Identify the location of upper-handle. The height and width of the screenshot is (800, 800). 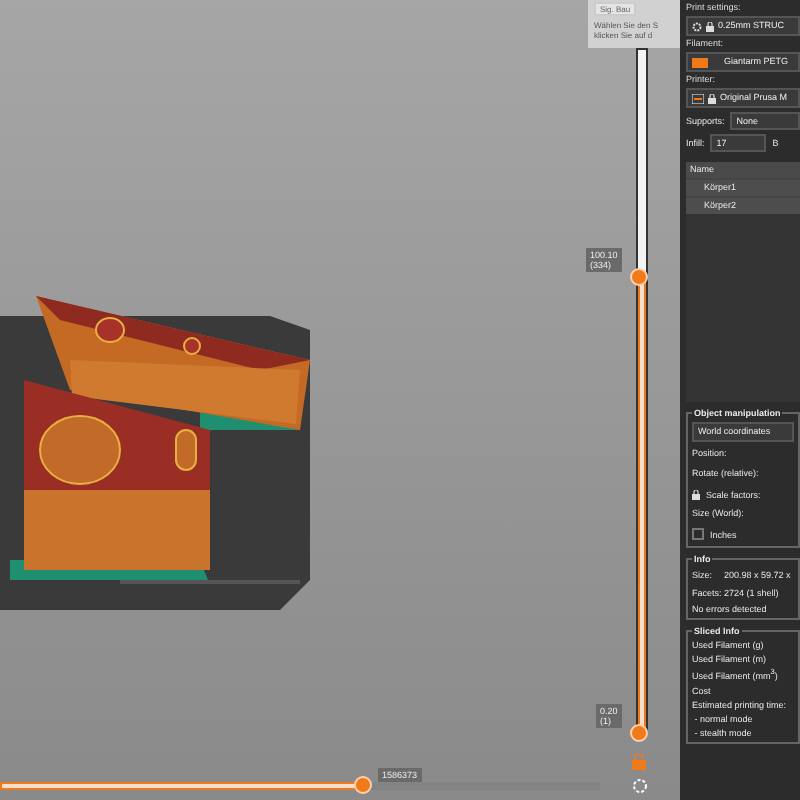
(639, 276).